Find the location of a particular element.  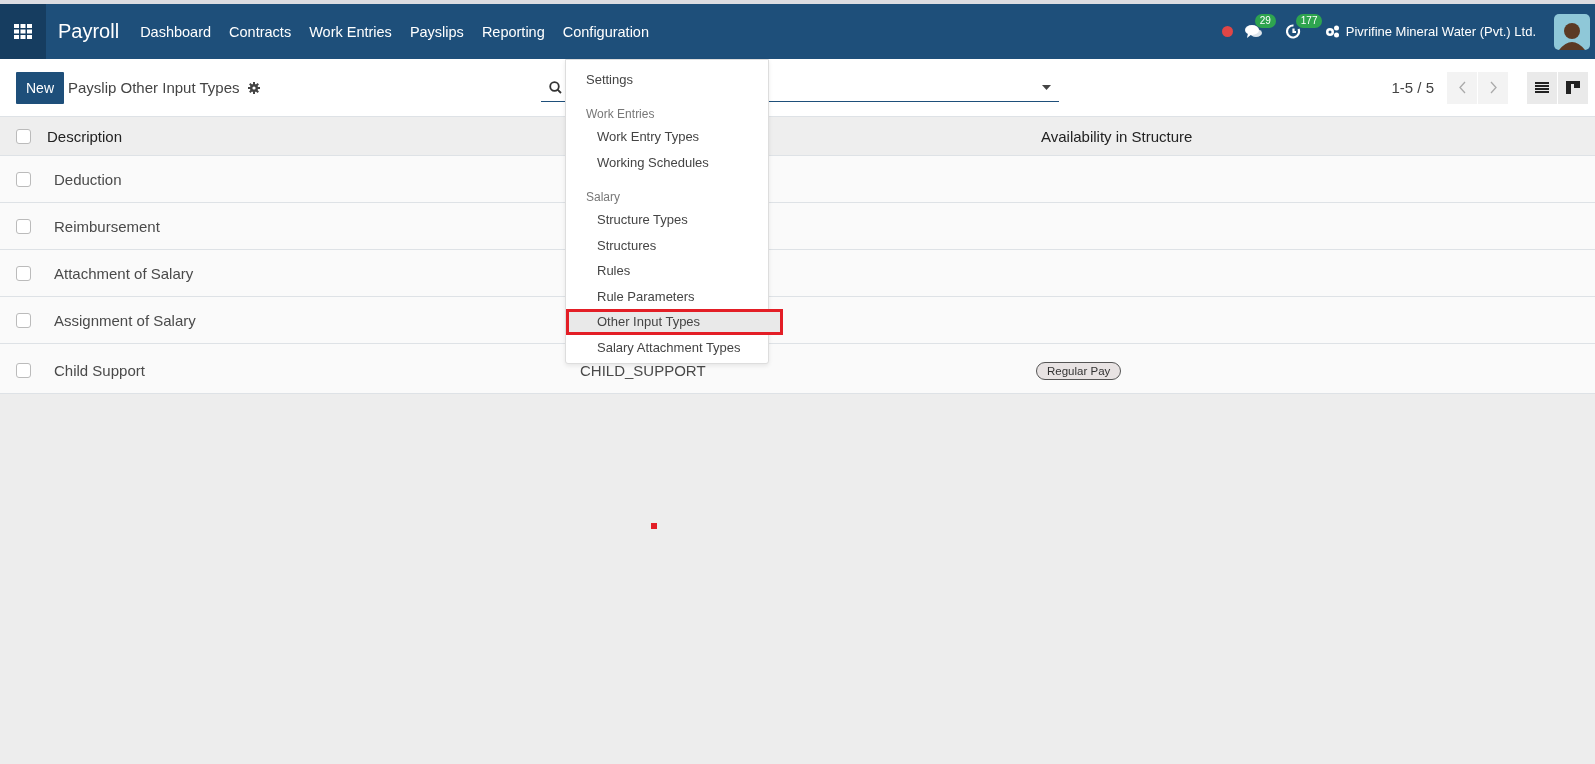

grid-icon is located at coordinates (23, 31).